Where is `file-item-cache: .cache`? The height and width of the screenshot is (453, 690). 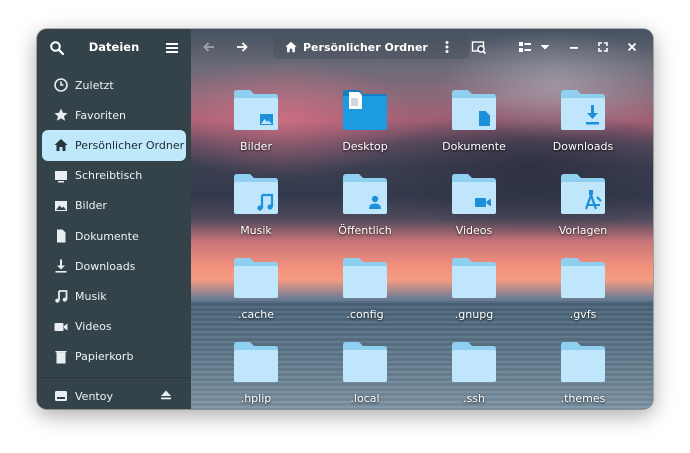 file-item-cache: .cache is located at coordinates (256, 289).